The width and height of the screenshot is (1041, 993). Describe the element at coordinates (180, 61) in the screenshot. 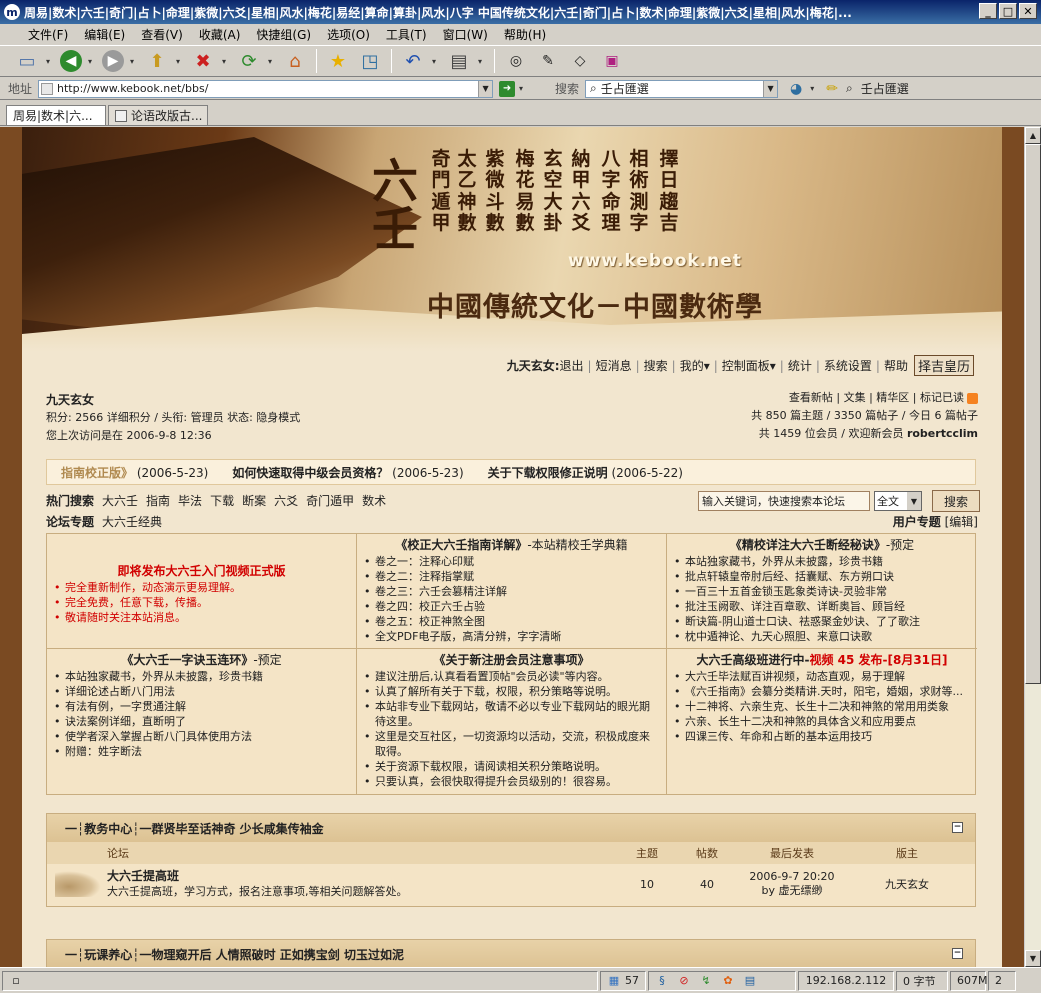

I see `up-dropdown: ▾` at that location.